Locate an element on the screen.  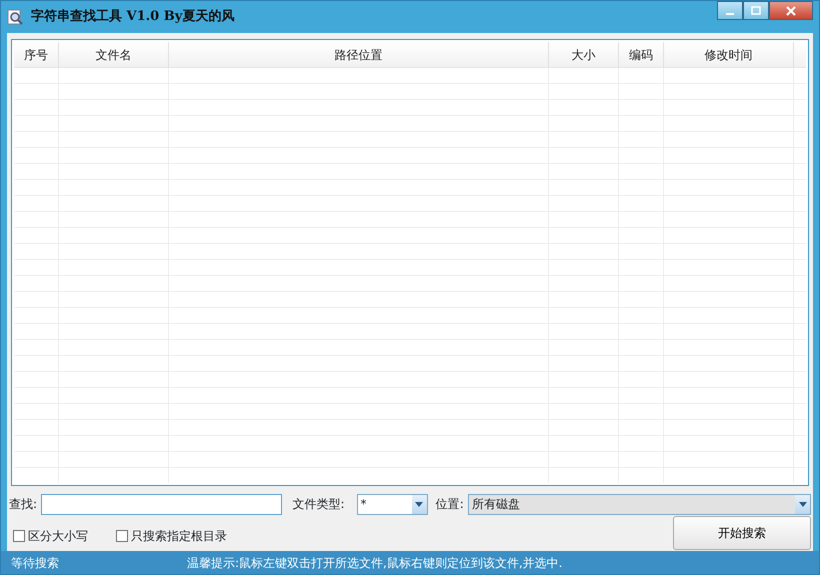
maximize-icon is located at coordinates (756, 11).